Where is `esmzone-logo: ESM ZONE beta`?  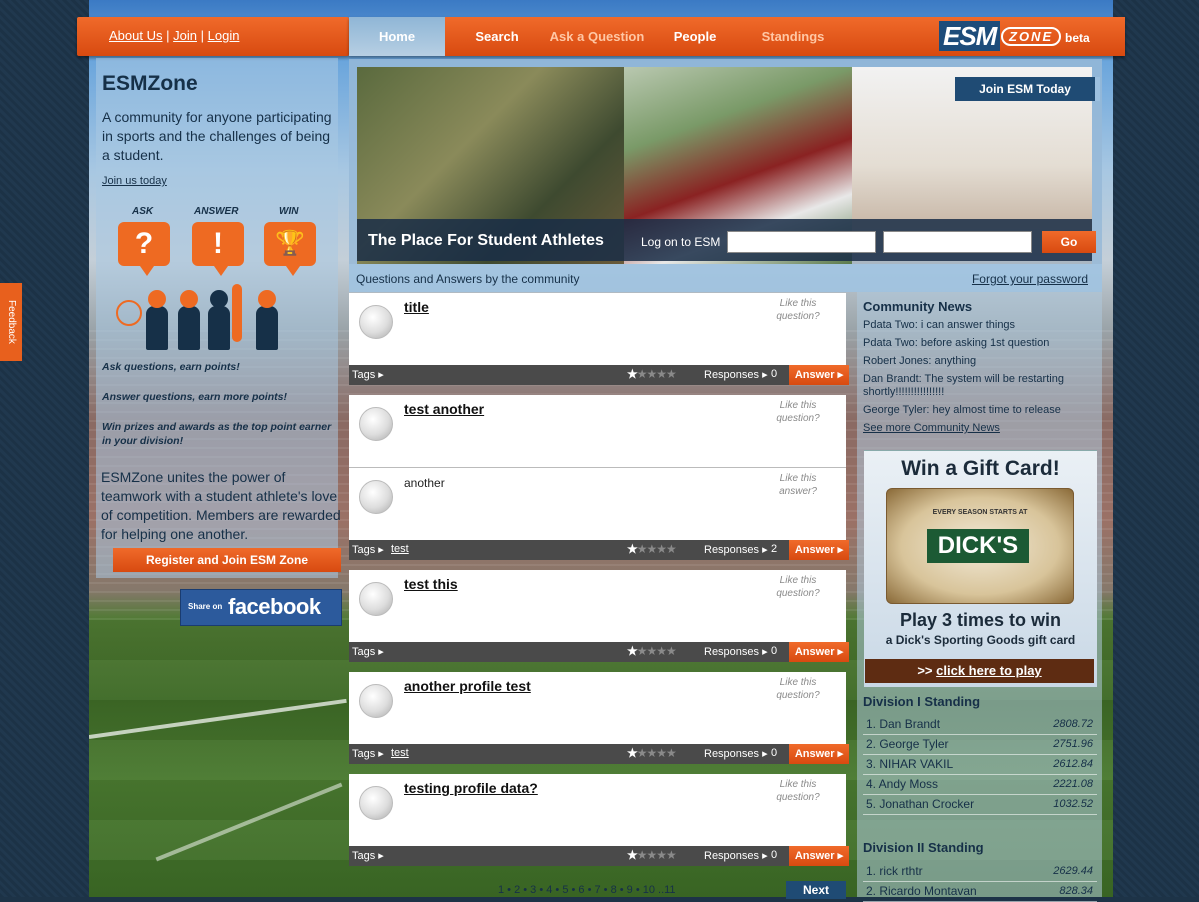 esmzone-logo: ESM ZONE beta is located at coordinates (1019, 37).